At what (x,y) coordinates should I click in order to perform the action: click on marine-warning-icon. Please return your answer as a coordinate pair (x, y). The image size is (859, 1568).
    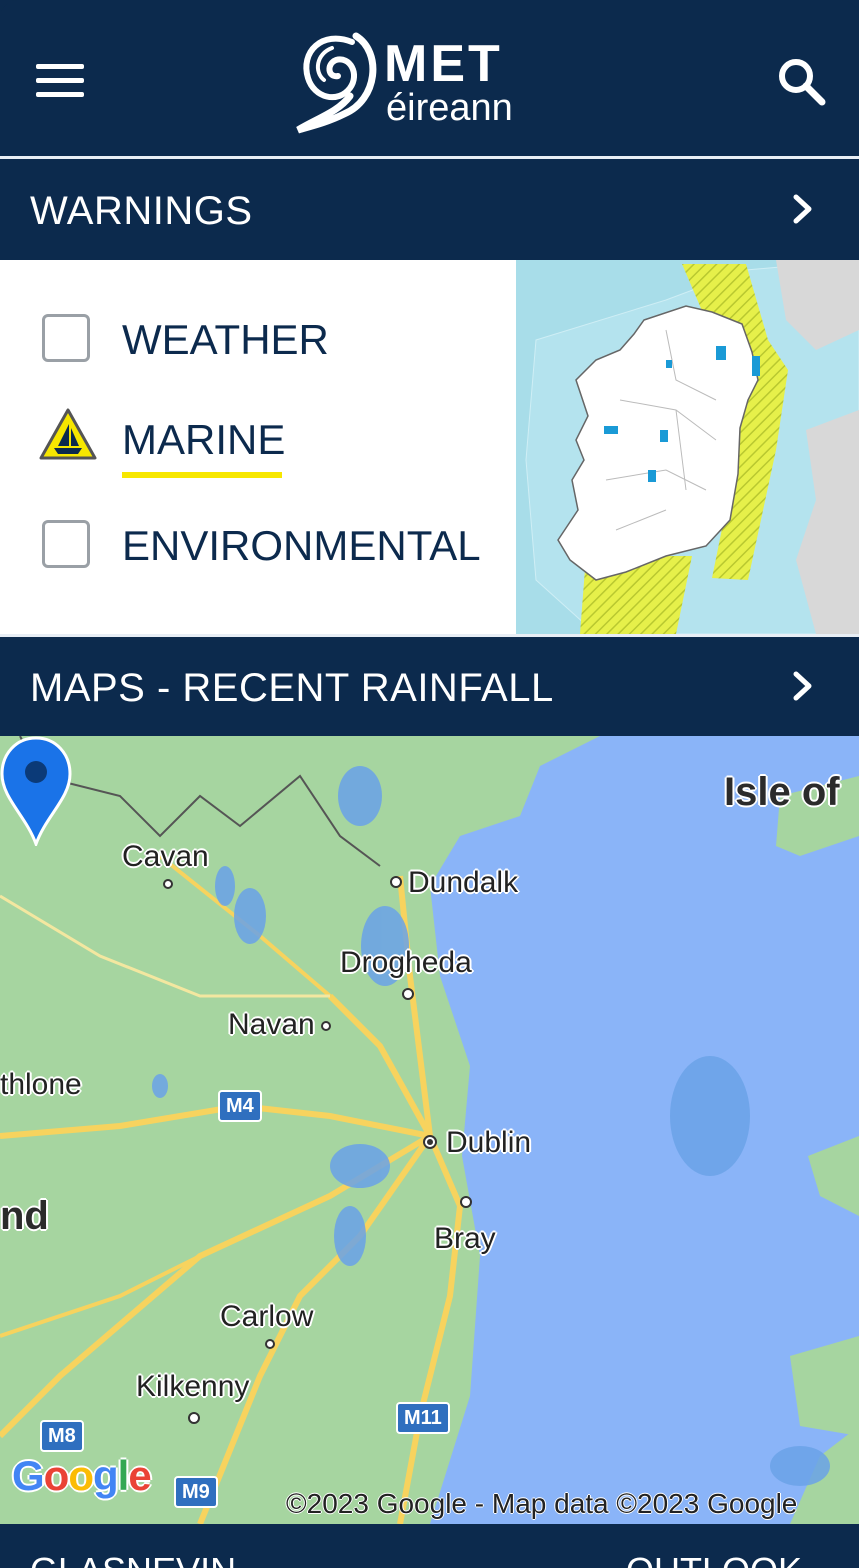
    Looking at the image, I should click on (68, 434).